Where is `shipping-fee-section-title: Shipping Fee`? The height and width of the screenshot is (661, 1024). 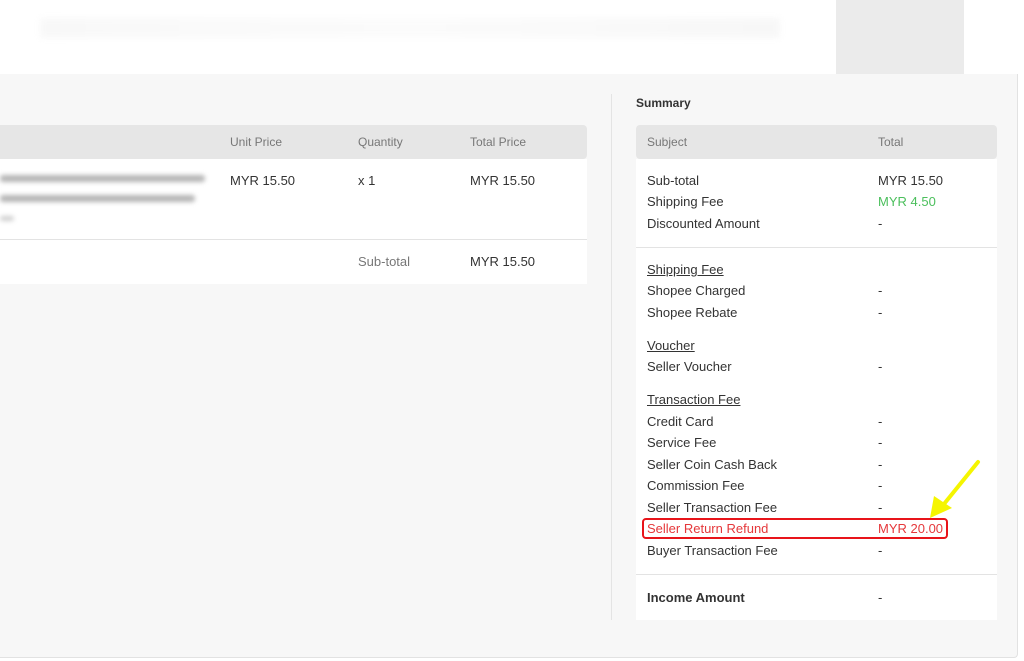
shipping-fee-section-title: Shipping Fee is located at coordinates (685, 269).